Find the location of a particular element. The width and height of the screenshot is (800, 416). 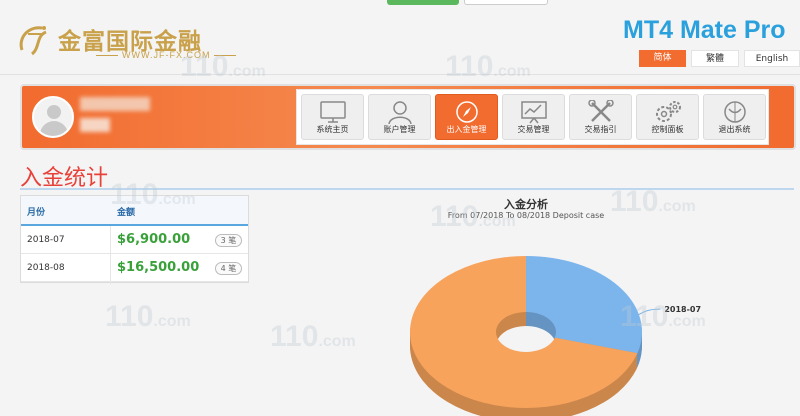

tools-icon is located at coordinates (600, 111).